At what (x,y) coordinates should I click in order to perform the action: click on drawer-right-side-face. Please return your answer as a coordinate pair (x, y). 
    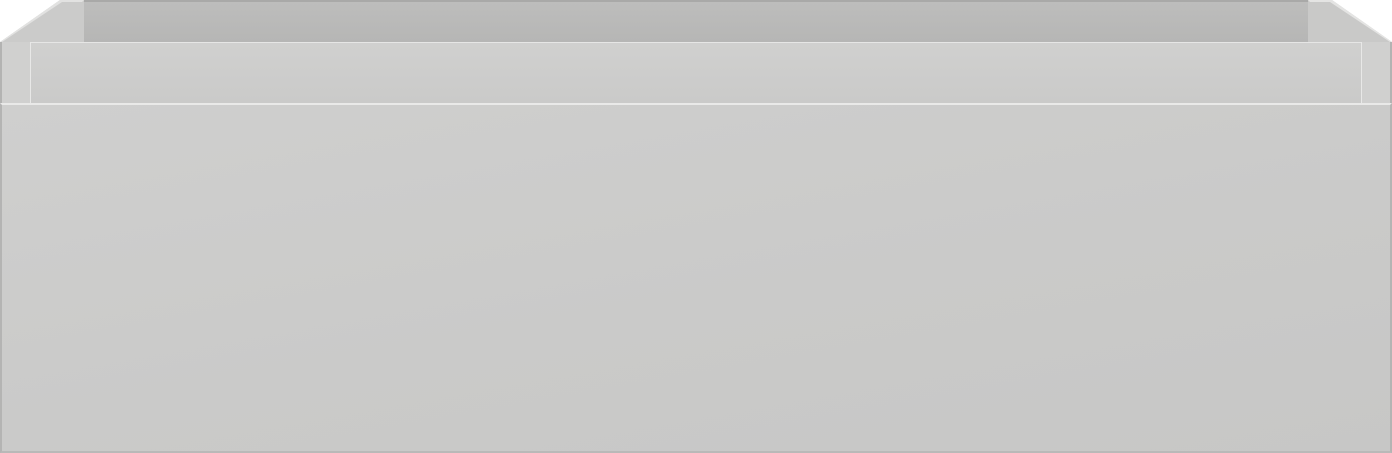
    Looking at the image, I should click on (1377, 72).